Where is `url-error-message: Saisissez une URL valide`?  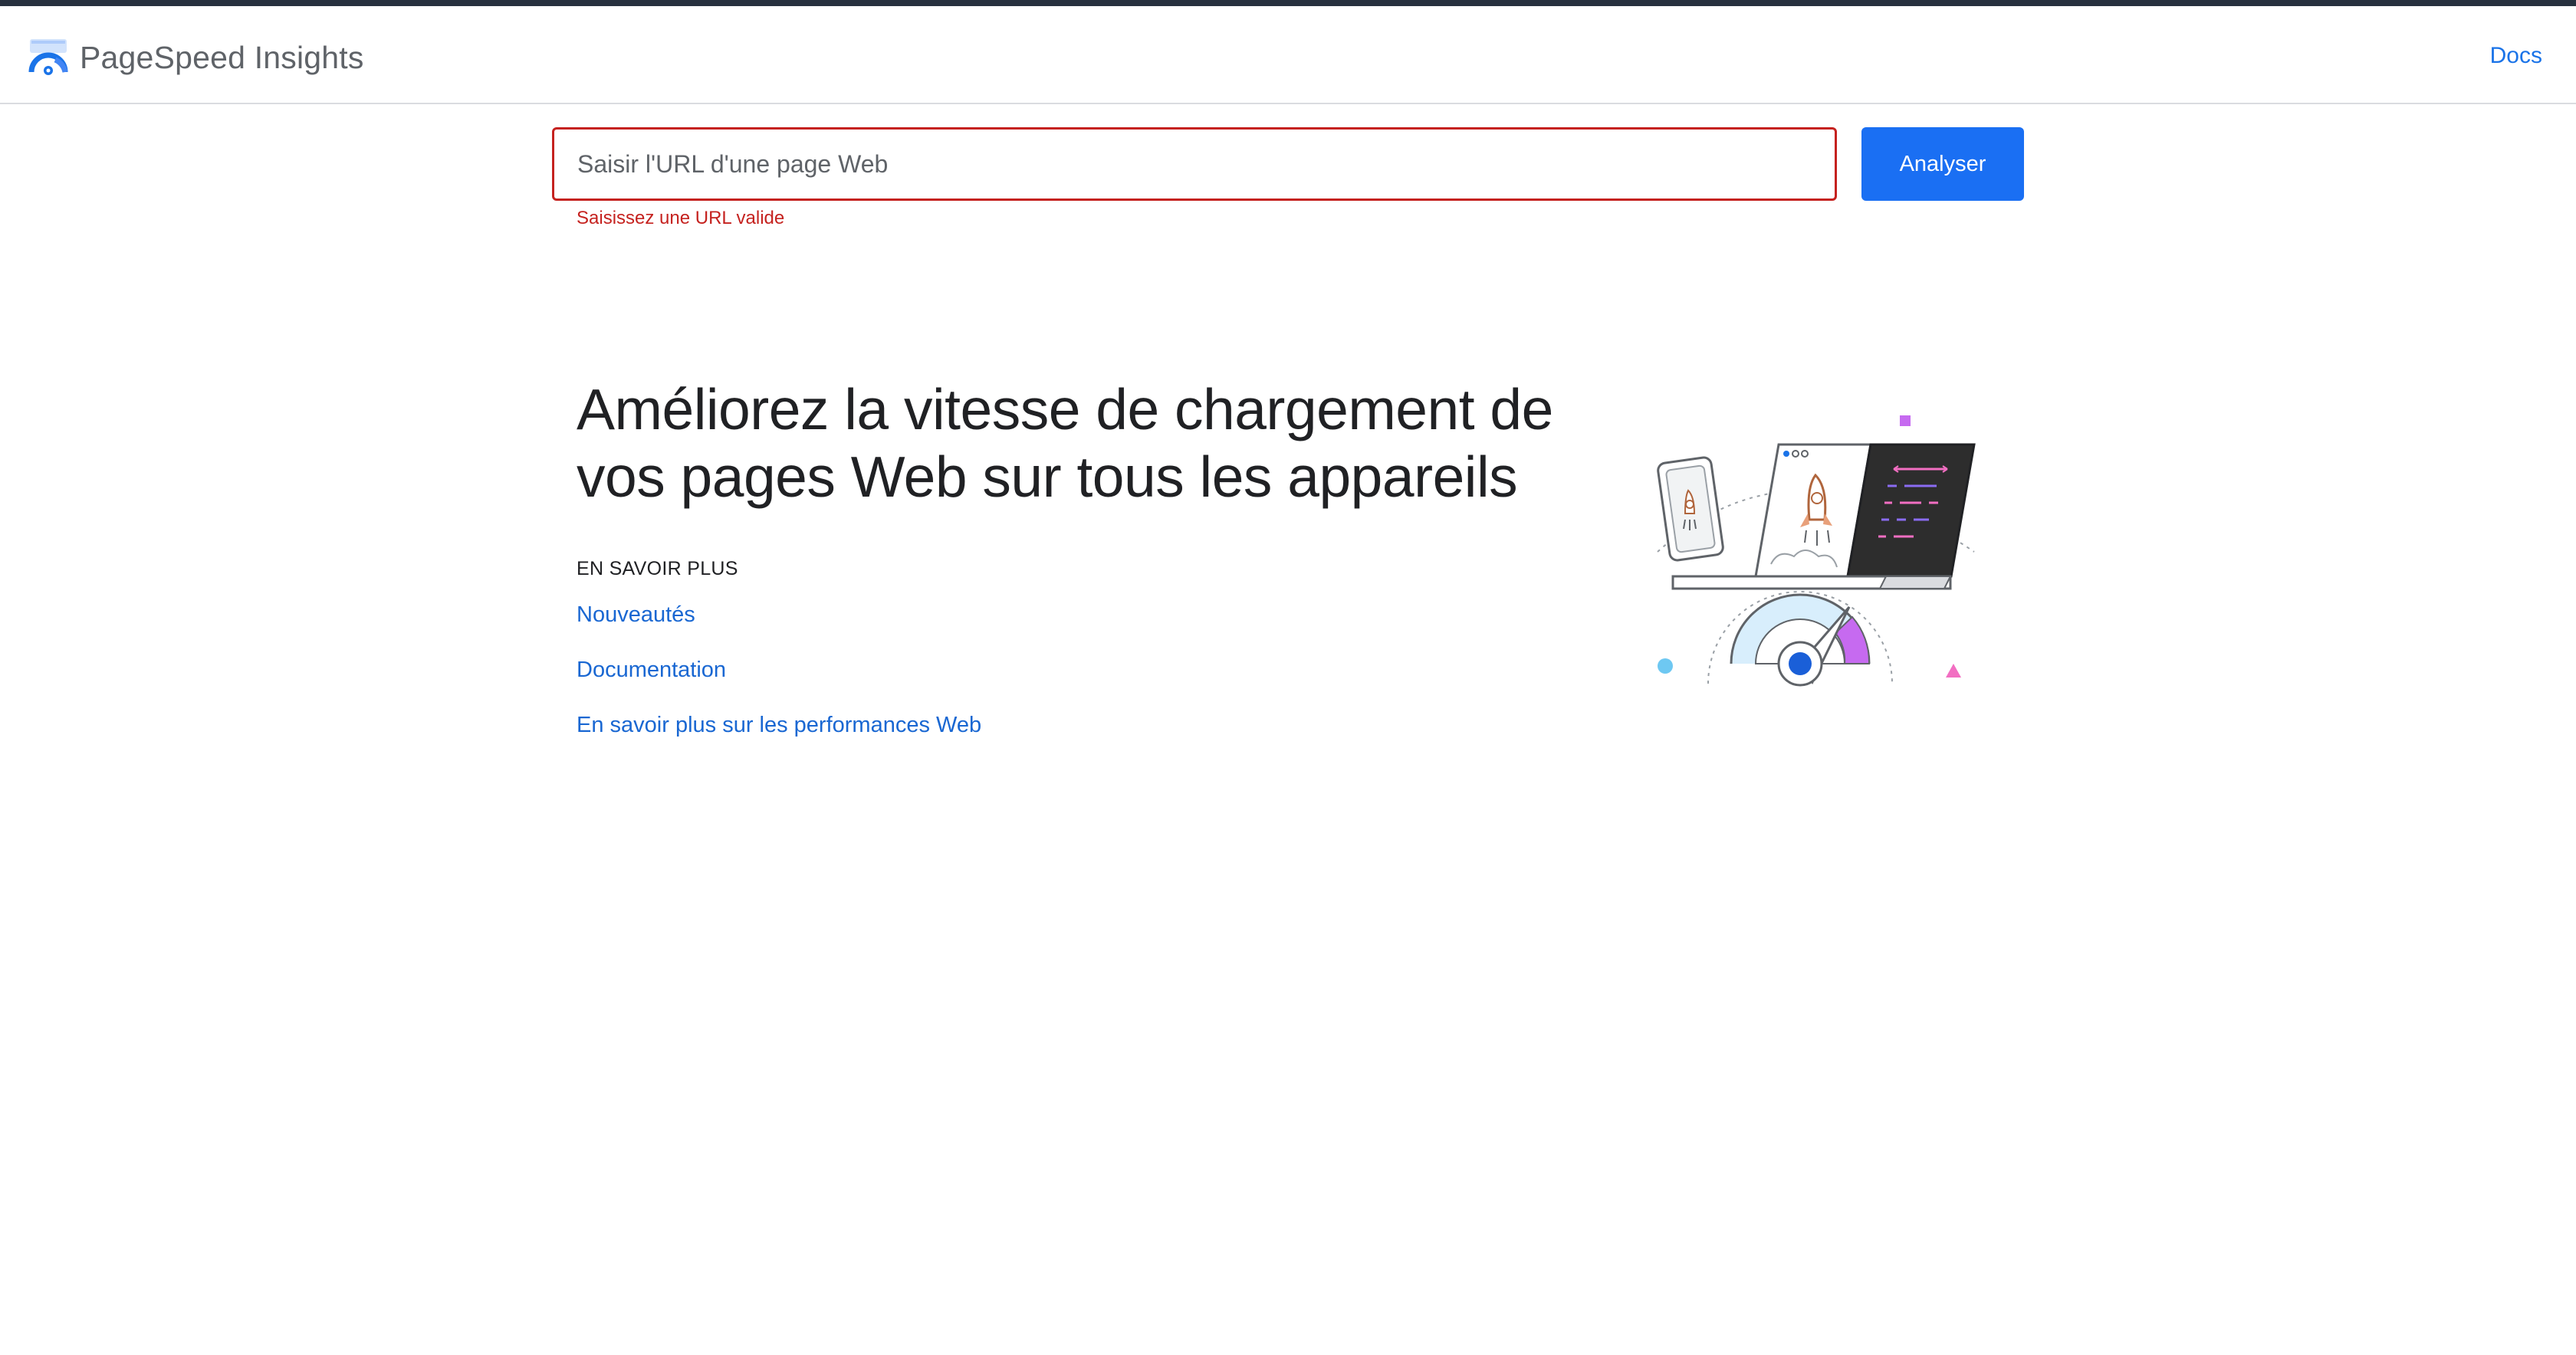
url-error-message: Saisissez une URL valide is located at coordinates (681, 218).